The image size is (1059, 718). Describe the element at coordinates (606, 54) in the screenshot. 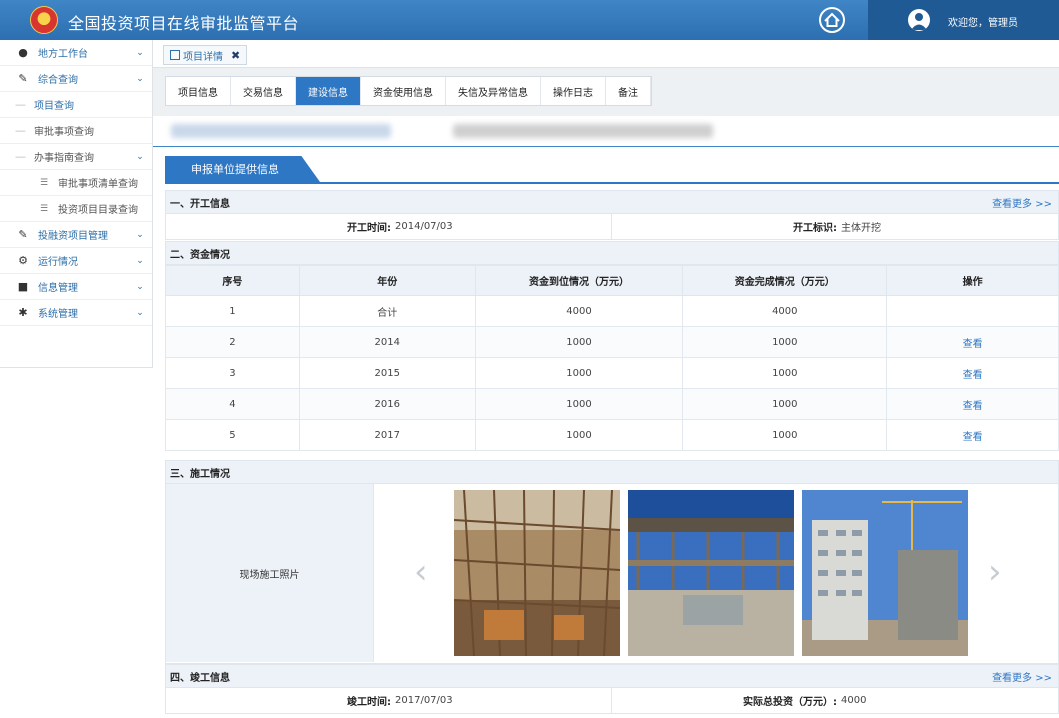

I see `open-tabs-bar: 项目详情 ✖` at that location.